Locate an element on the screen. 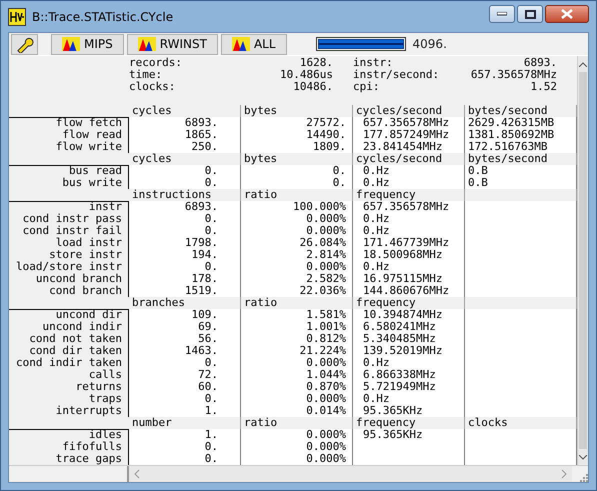 This screenshot has height=491, width=597. table-cell: 177.857249MHz is located at coordinates (409, 135).